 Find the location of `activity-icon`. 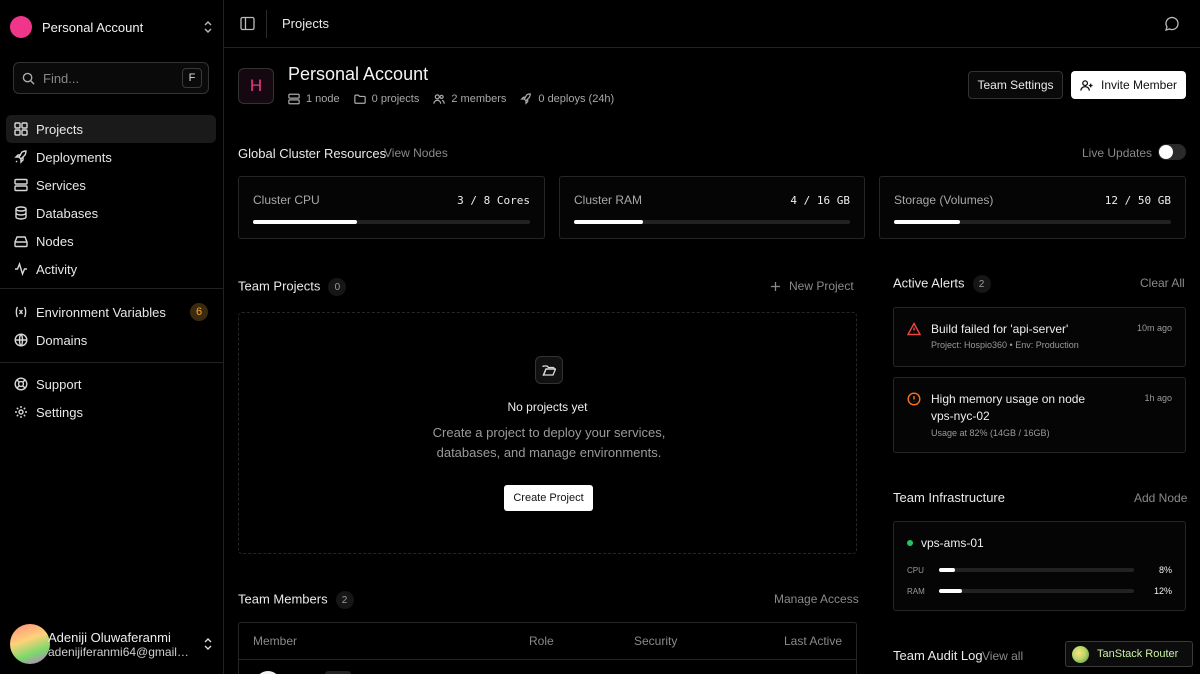

activity-icon is located at coordinates (21, 269).